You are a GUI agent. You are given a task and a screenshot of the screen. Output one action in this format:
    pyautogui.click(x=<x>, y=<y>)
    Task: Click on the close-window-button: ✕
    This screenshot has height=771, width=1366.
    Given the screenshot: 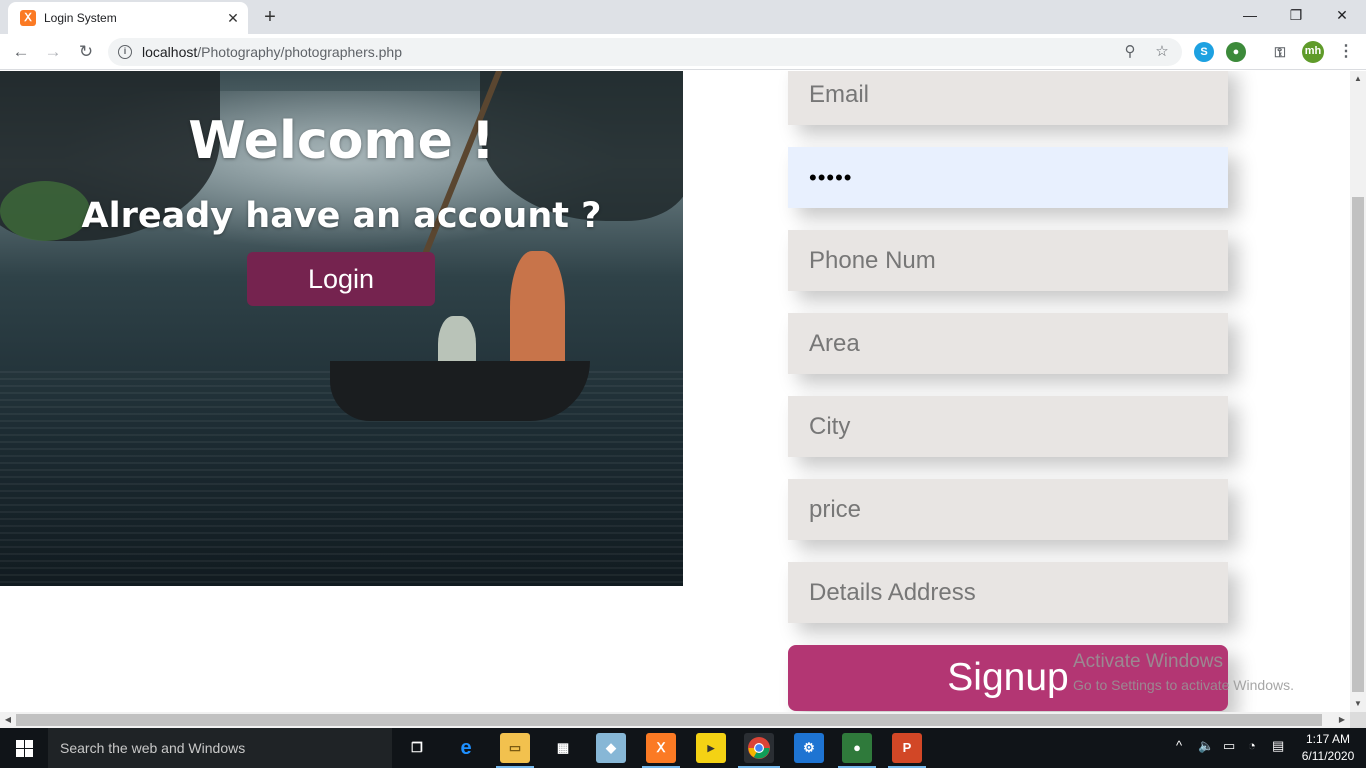 What is the action you would take?
    pyautogui.click(x=1342, y=15)
    